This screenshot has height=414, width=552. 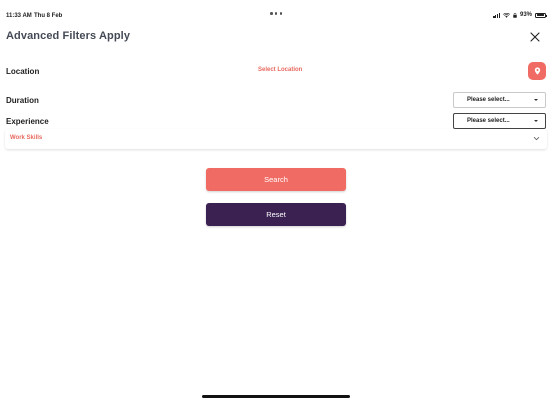 What do you see at coordinates (27, 121) in the screenshot?
I see `experience-label: Experience` at bounding box center [27, 121].